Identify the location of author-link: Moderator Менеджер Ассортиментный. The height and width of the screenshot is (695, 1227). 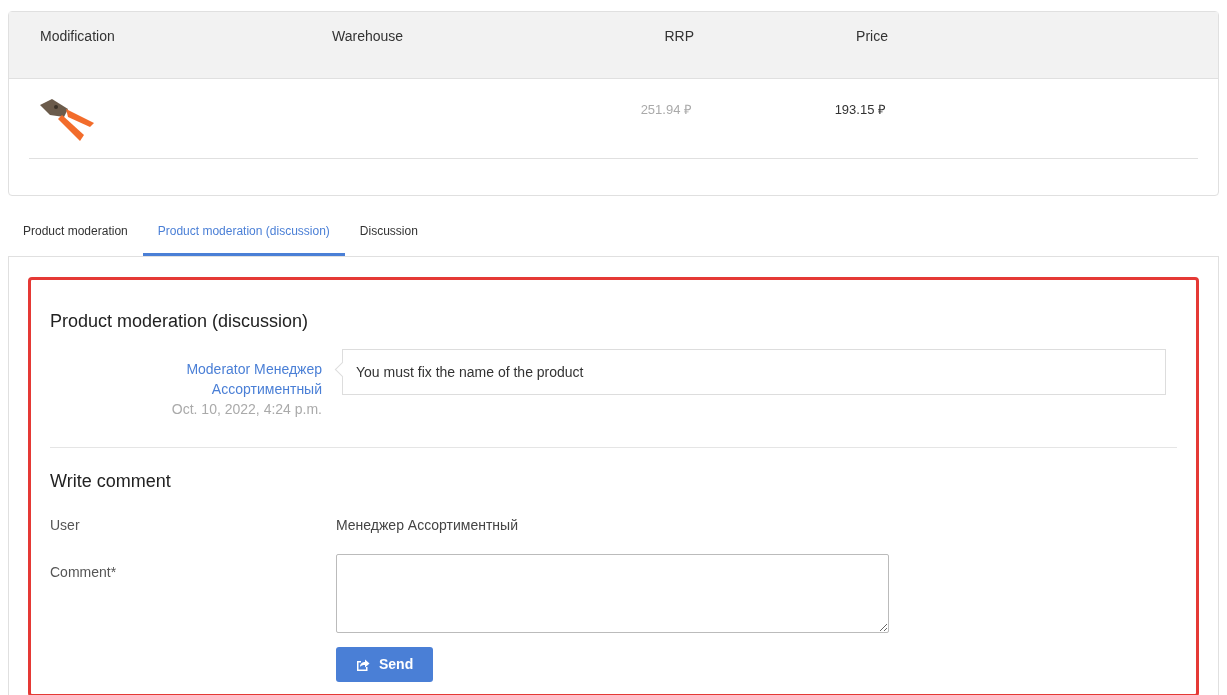
(242, 379).